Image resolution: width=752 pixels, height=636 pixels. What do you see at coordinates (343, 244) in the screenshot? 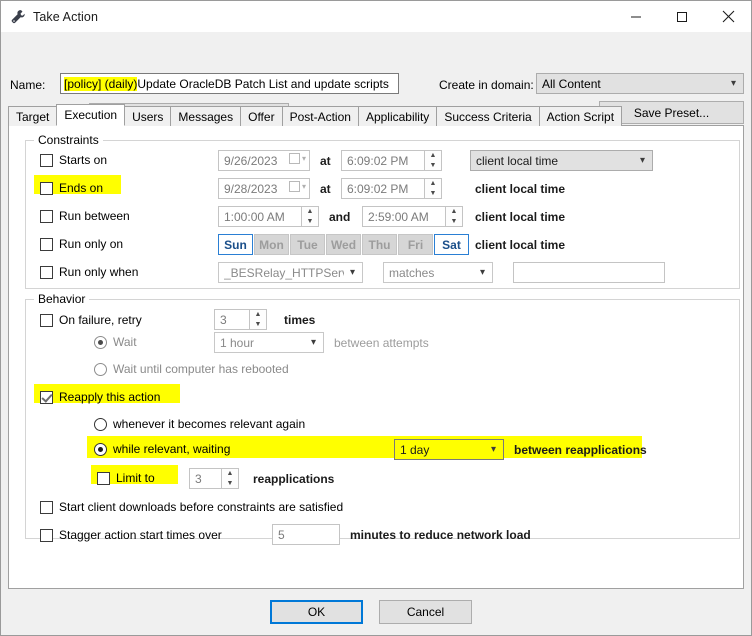
I see `weekday-wed: Wed` at bounding box center [343, 244].